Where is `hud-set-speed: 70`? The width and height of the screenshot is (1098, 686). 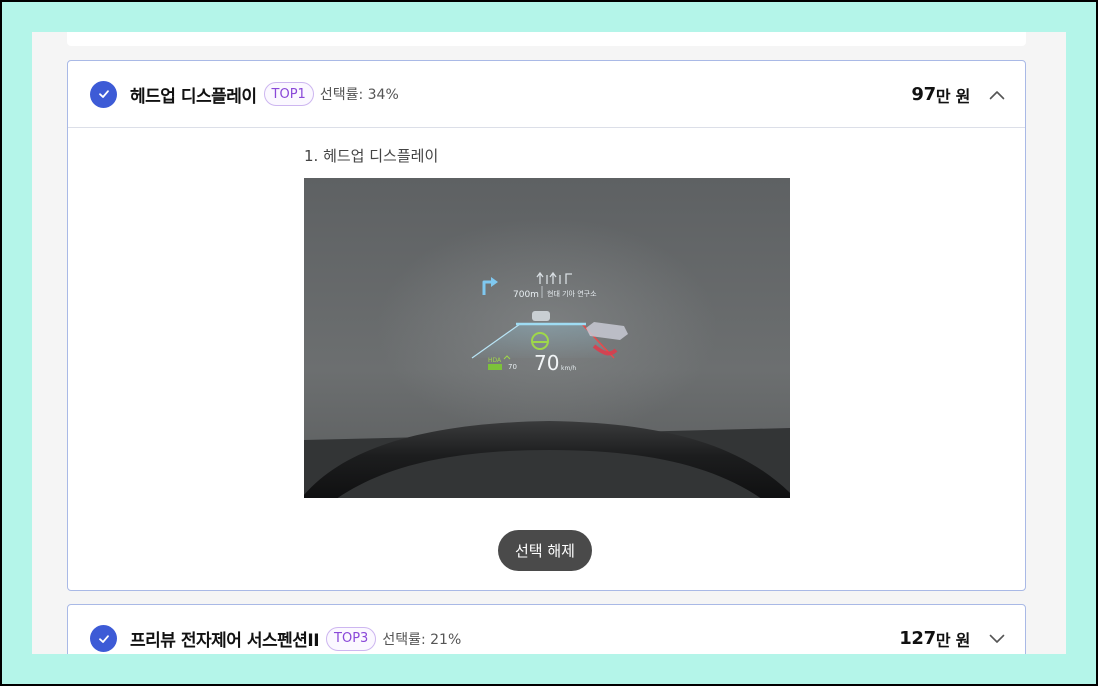 hud-set-speed: 70 is located at coordinates (512, 367).